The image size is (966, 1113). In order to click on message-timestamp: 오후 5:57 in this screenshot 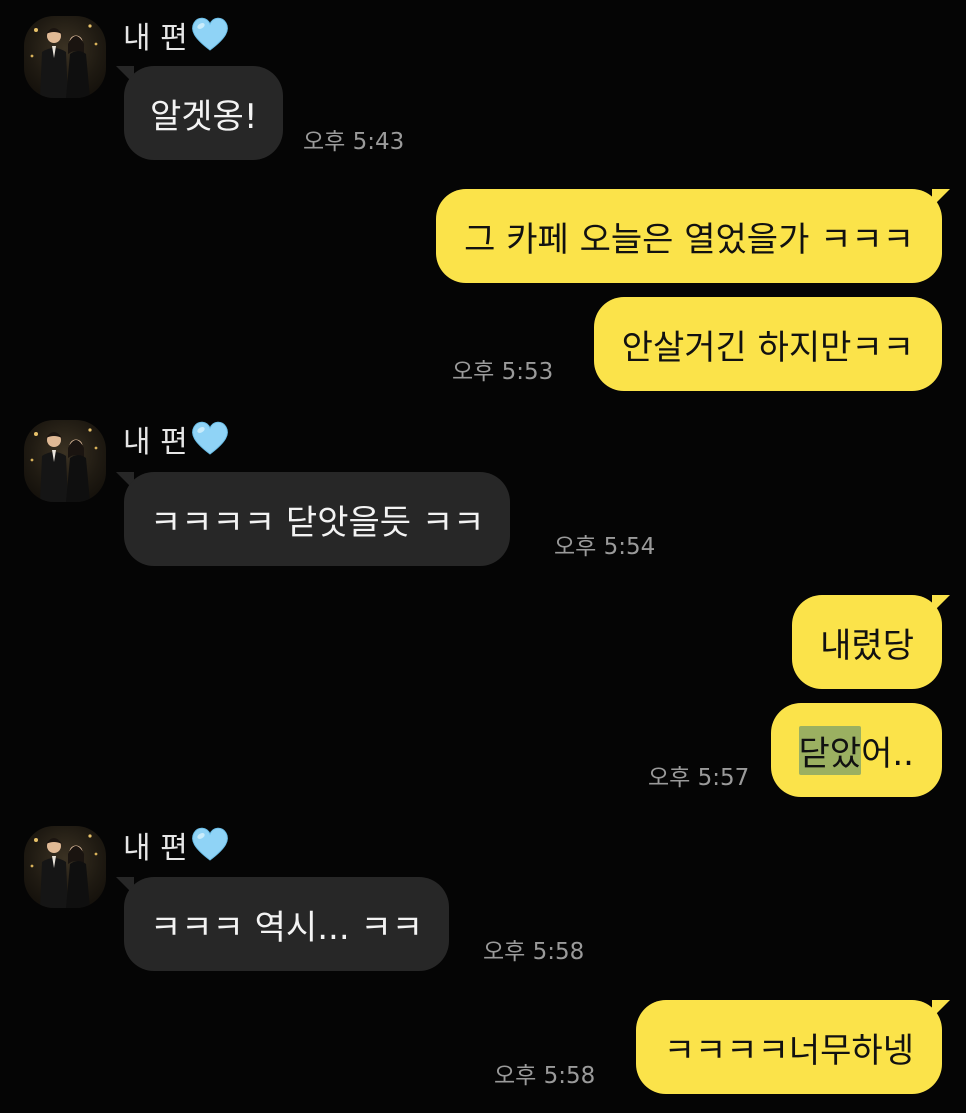, I will do `click(699, 778)`.